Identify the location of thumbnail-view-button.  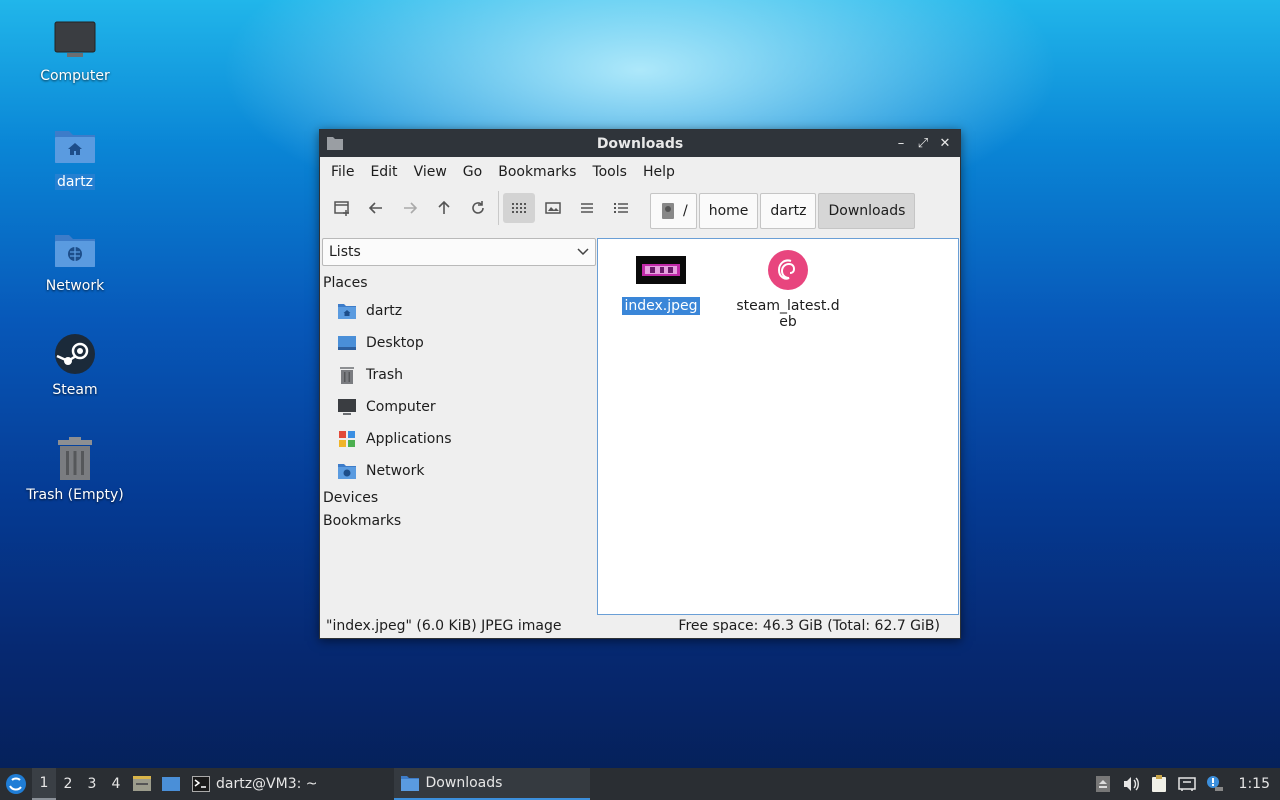
(553, 208).